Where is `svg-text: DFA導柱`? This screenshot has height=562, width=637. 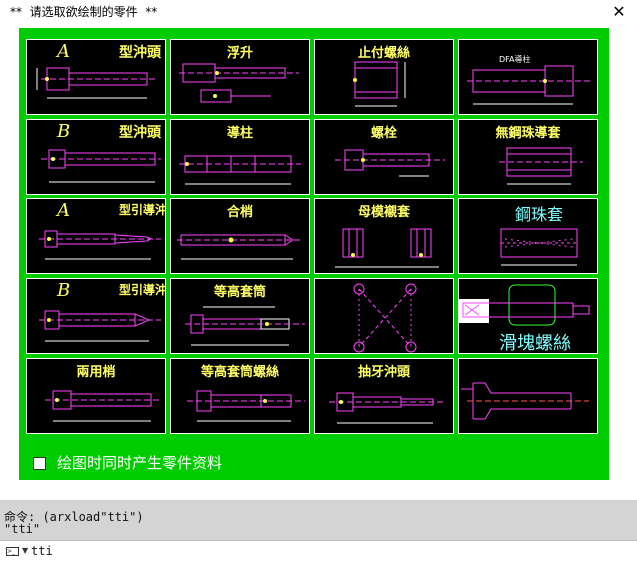 svg-text: DFA導柱 is located at coordinates (515, 59).